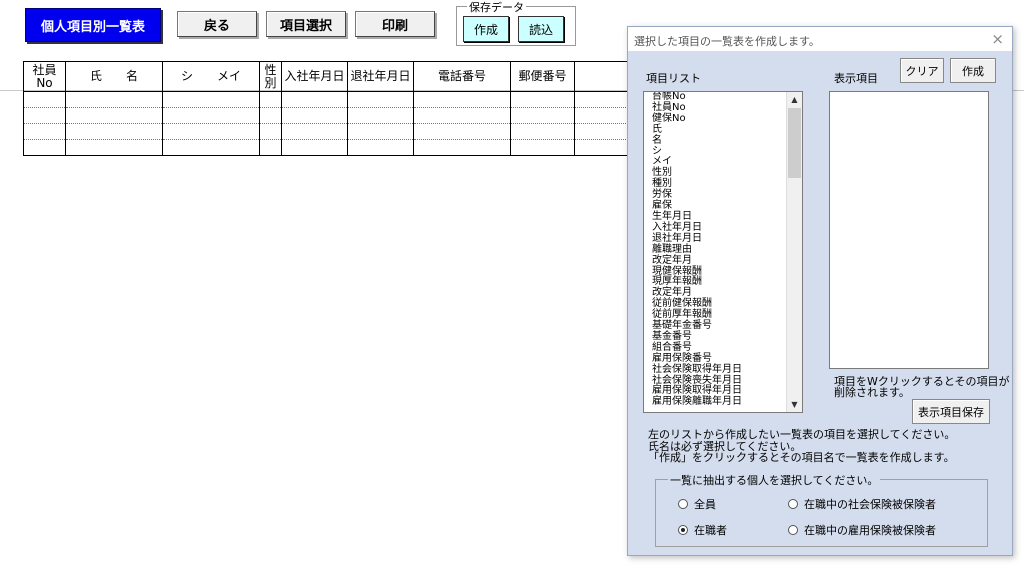  I want to click on close-icon: ×, so click(997, 39).